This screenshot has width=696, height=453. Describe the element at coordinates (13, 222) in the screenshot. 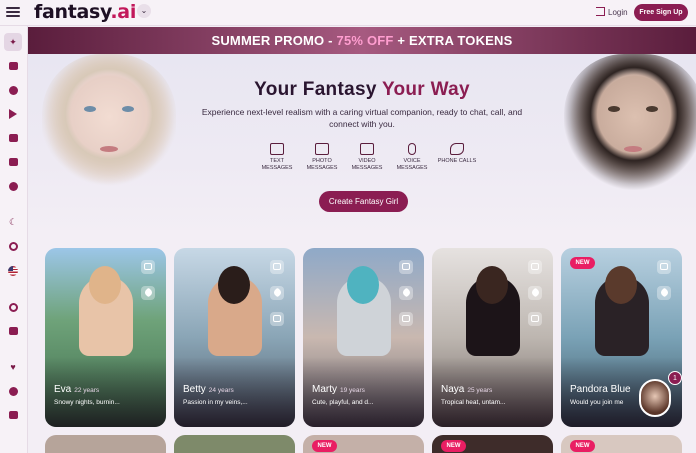

I see `moon-icon: ☾` at that location.